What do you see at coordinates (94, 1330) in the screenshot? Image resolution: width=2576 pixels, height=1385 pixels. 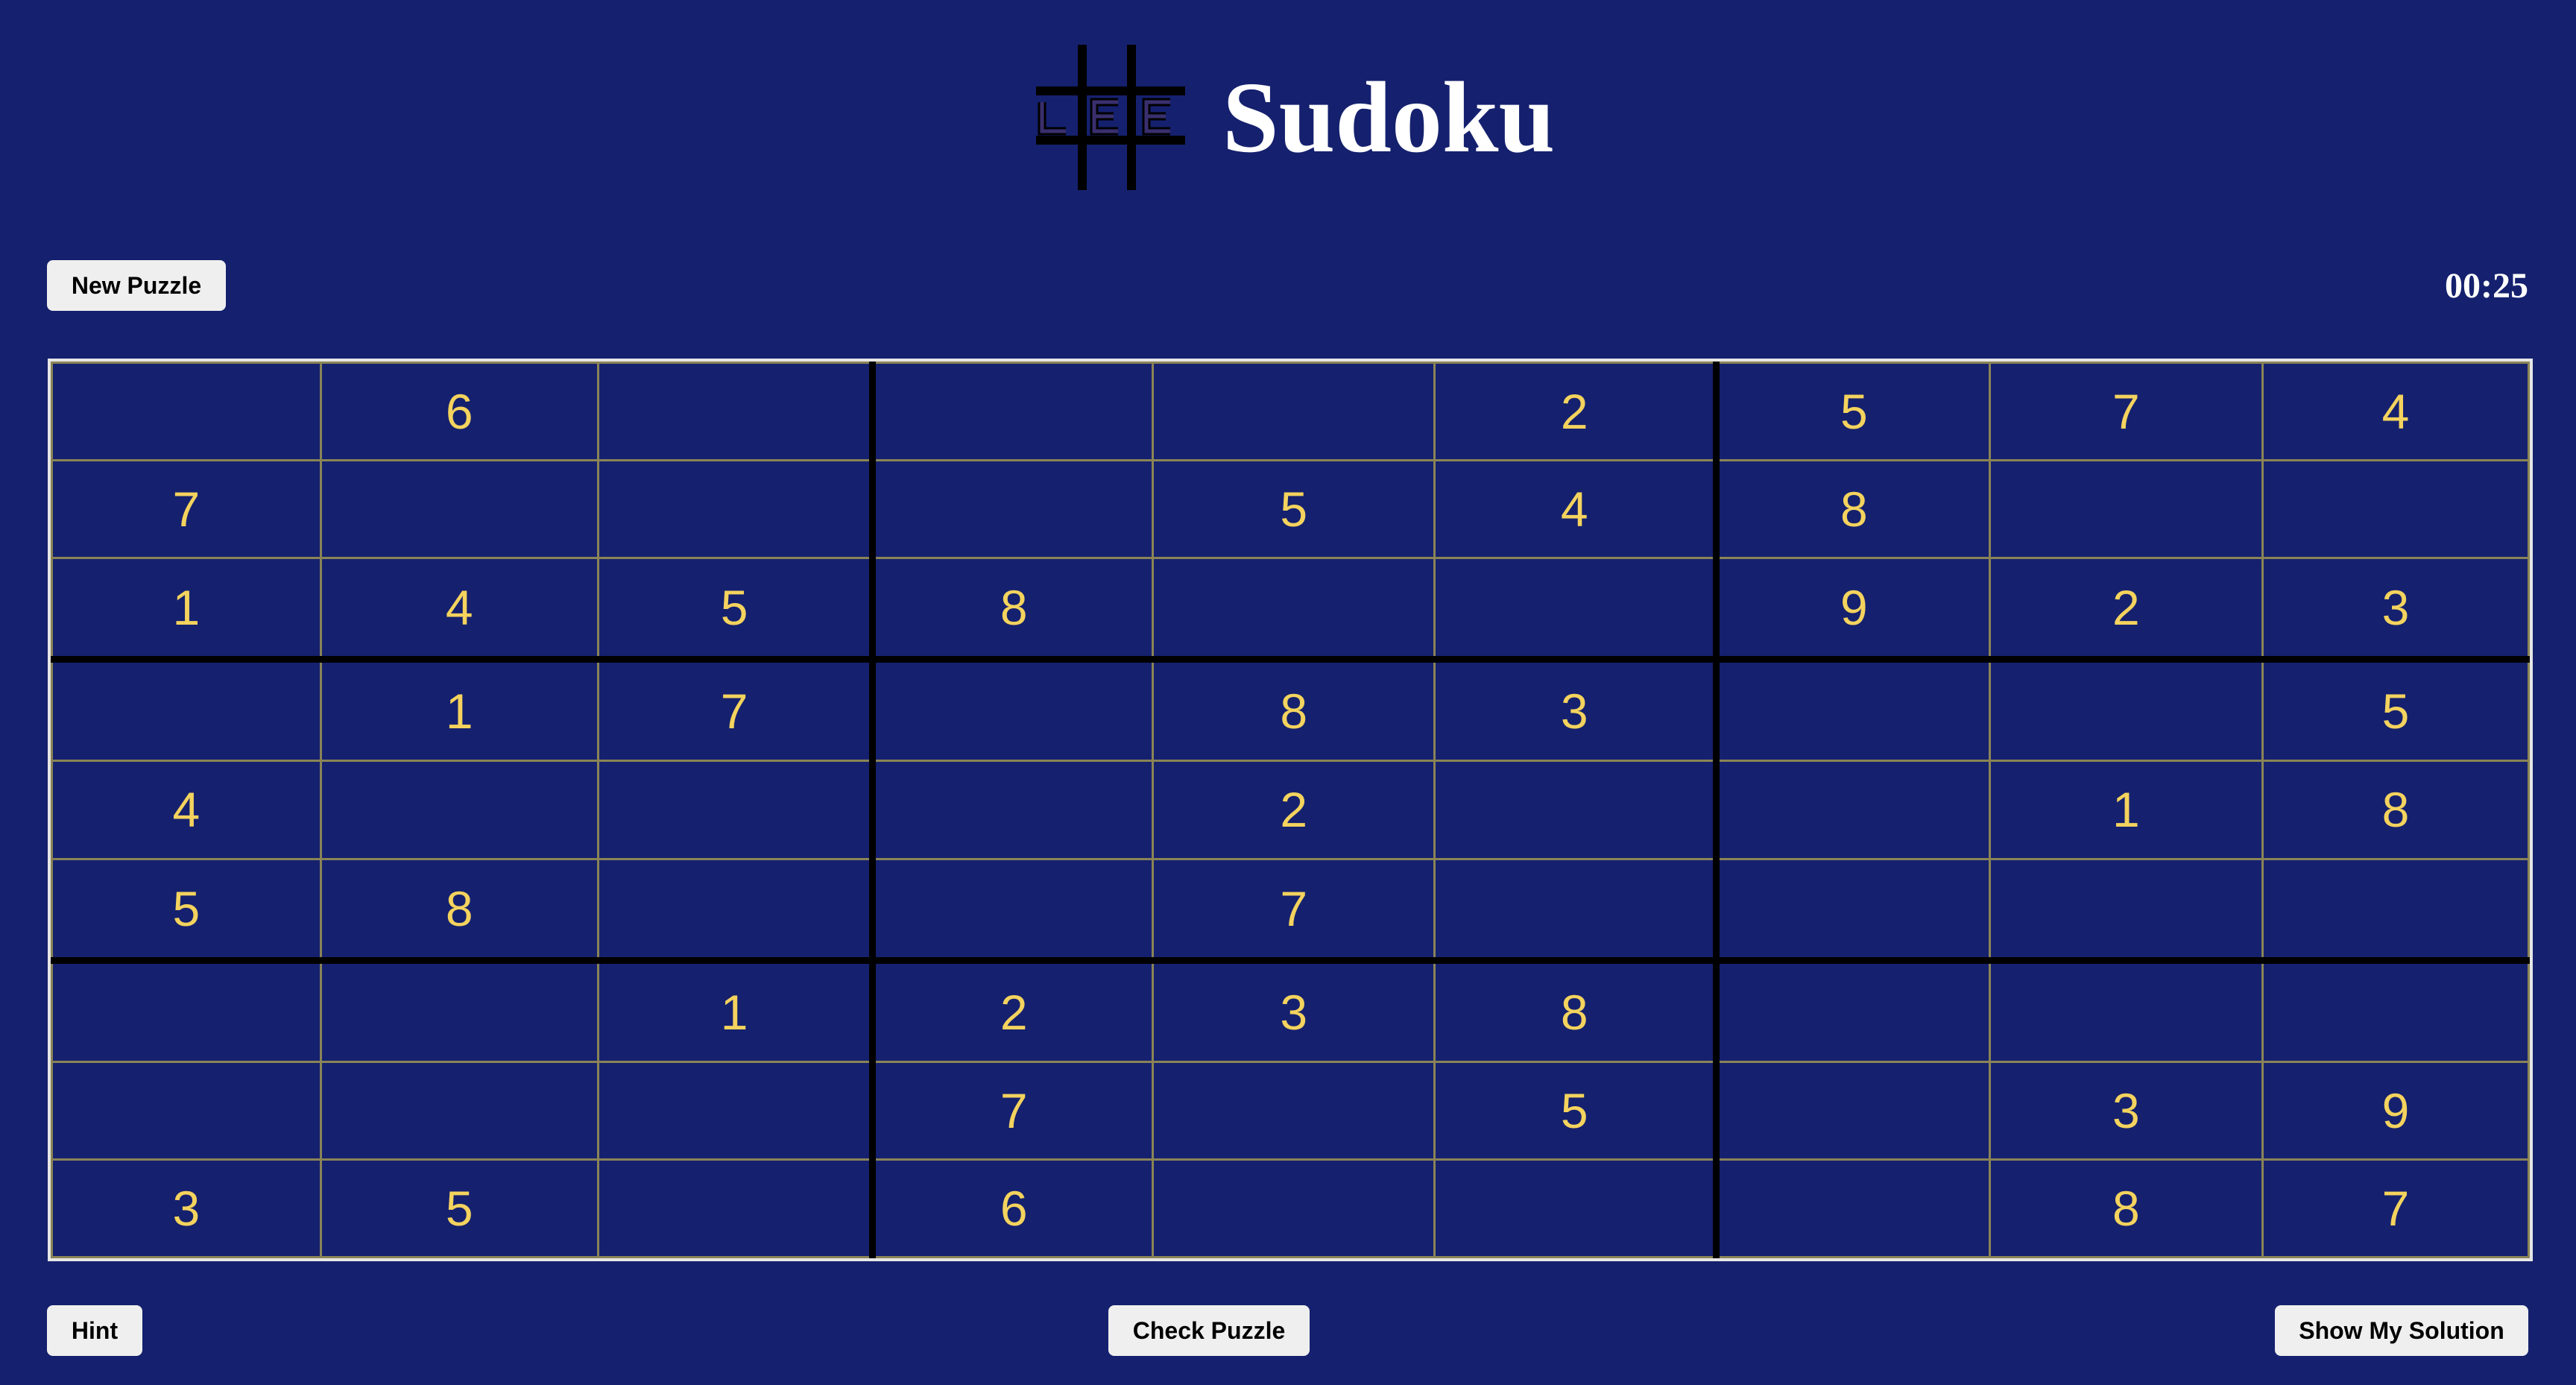 I see `hint-button: Hint` at bounding box center [94, 1330].